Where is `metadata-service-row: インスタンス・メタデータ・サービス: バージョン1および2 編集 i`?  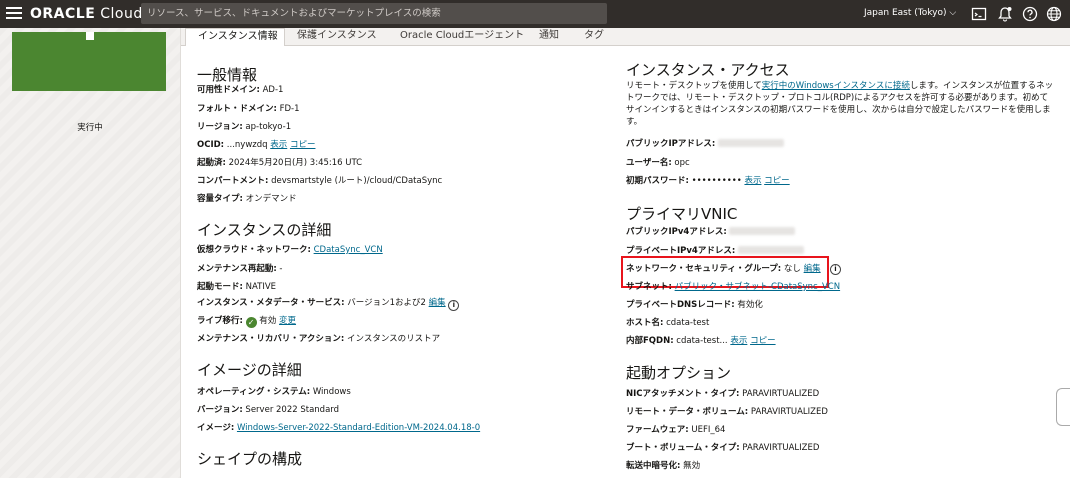
metadata-service-row: インスタンス・メタデータ・サービス: バージョン1および2 編集 i is located at coordinates (328, 304).